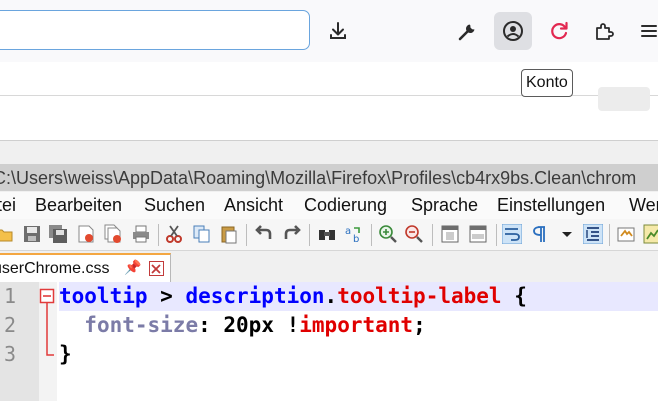  Describe the element at coordinates (514, 296) in the screenshot. I see `open-brace: {` at that location.